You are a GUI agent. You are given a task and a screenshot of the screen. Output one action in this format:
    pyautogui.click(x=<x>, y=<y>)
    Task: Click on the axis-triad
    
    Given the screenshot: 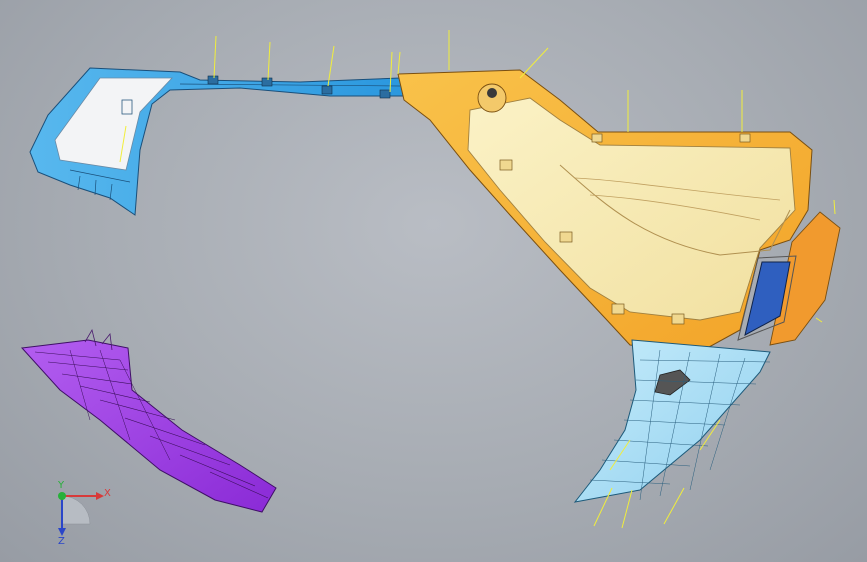 What is the action you would take?
    pyautogui.click(x=81, y=514)
    